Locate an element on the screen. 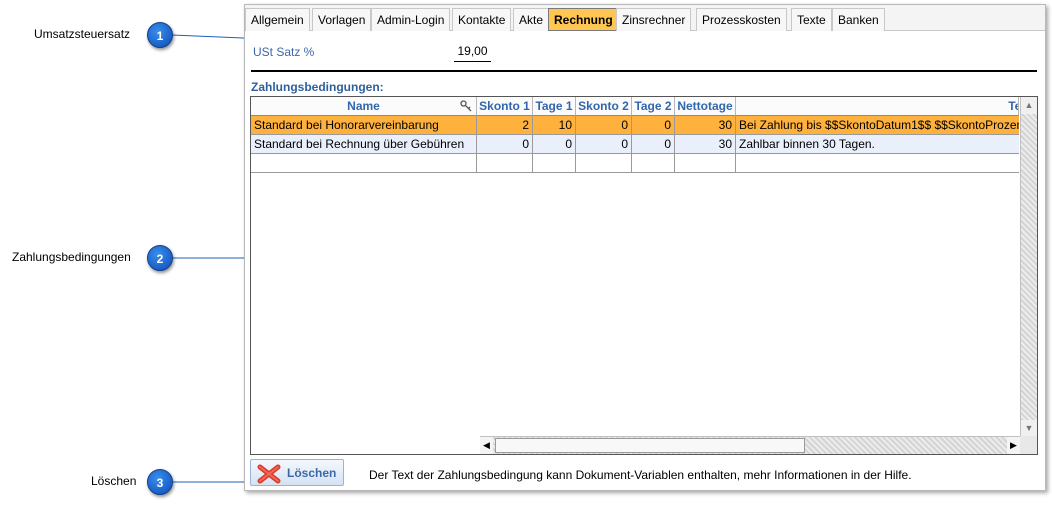 The height and width of the screenshot is (506, 1052). tab-vorlagen: Vorlagen is located at coordinates (342, 19).